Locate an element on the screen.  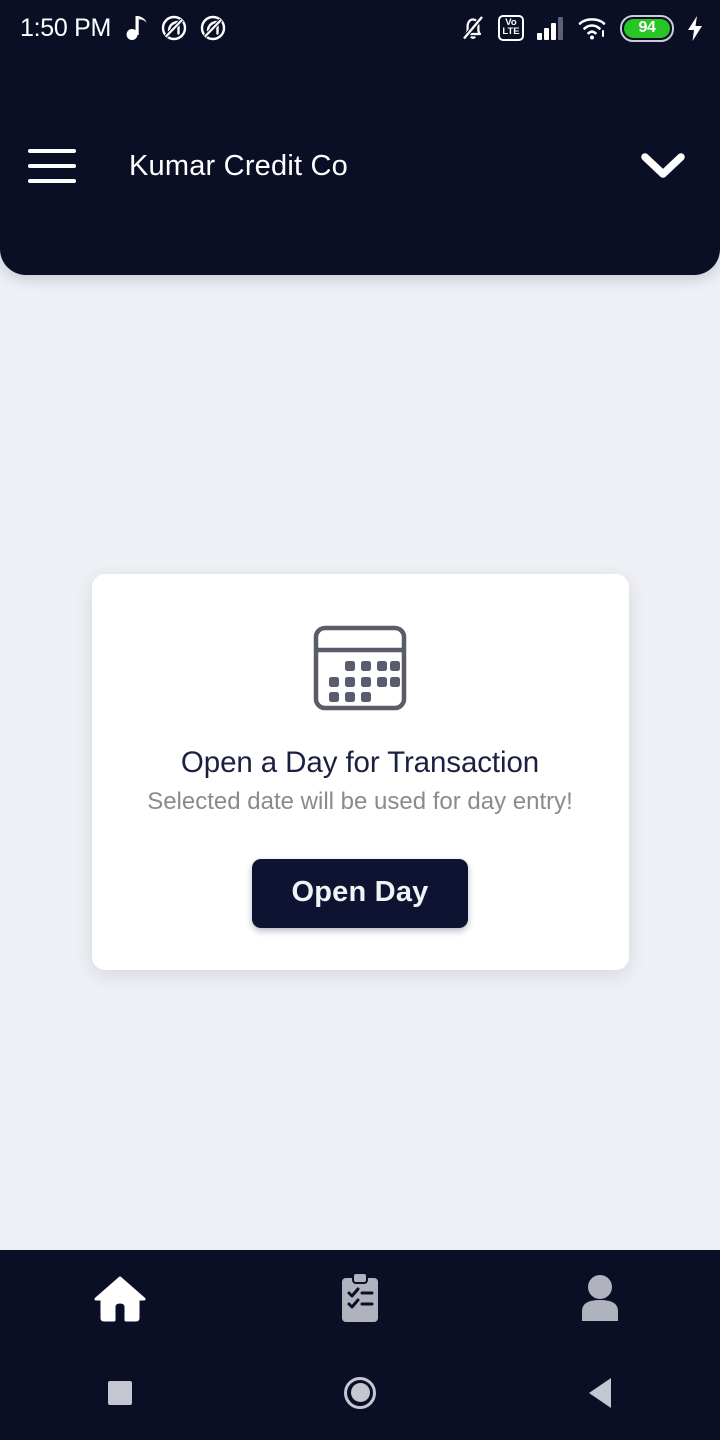
signal-bars-icon is located at coordinates (550, 28).